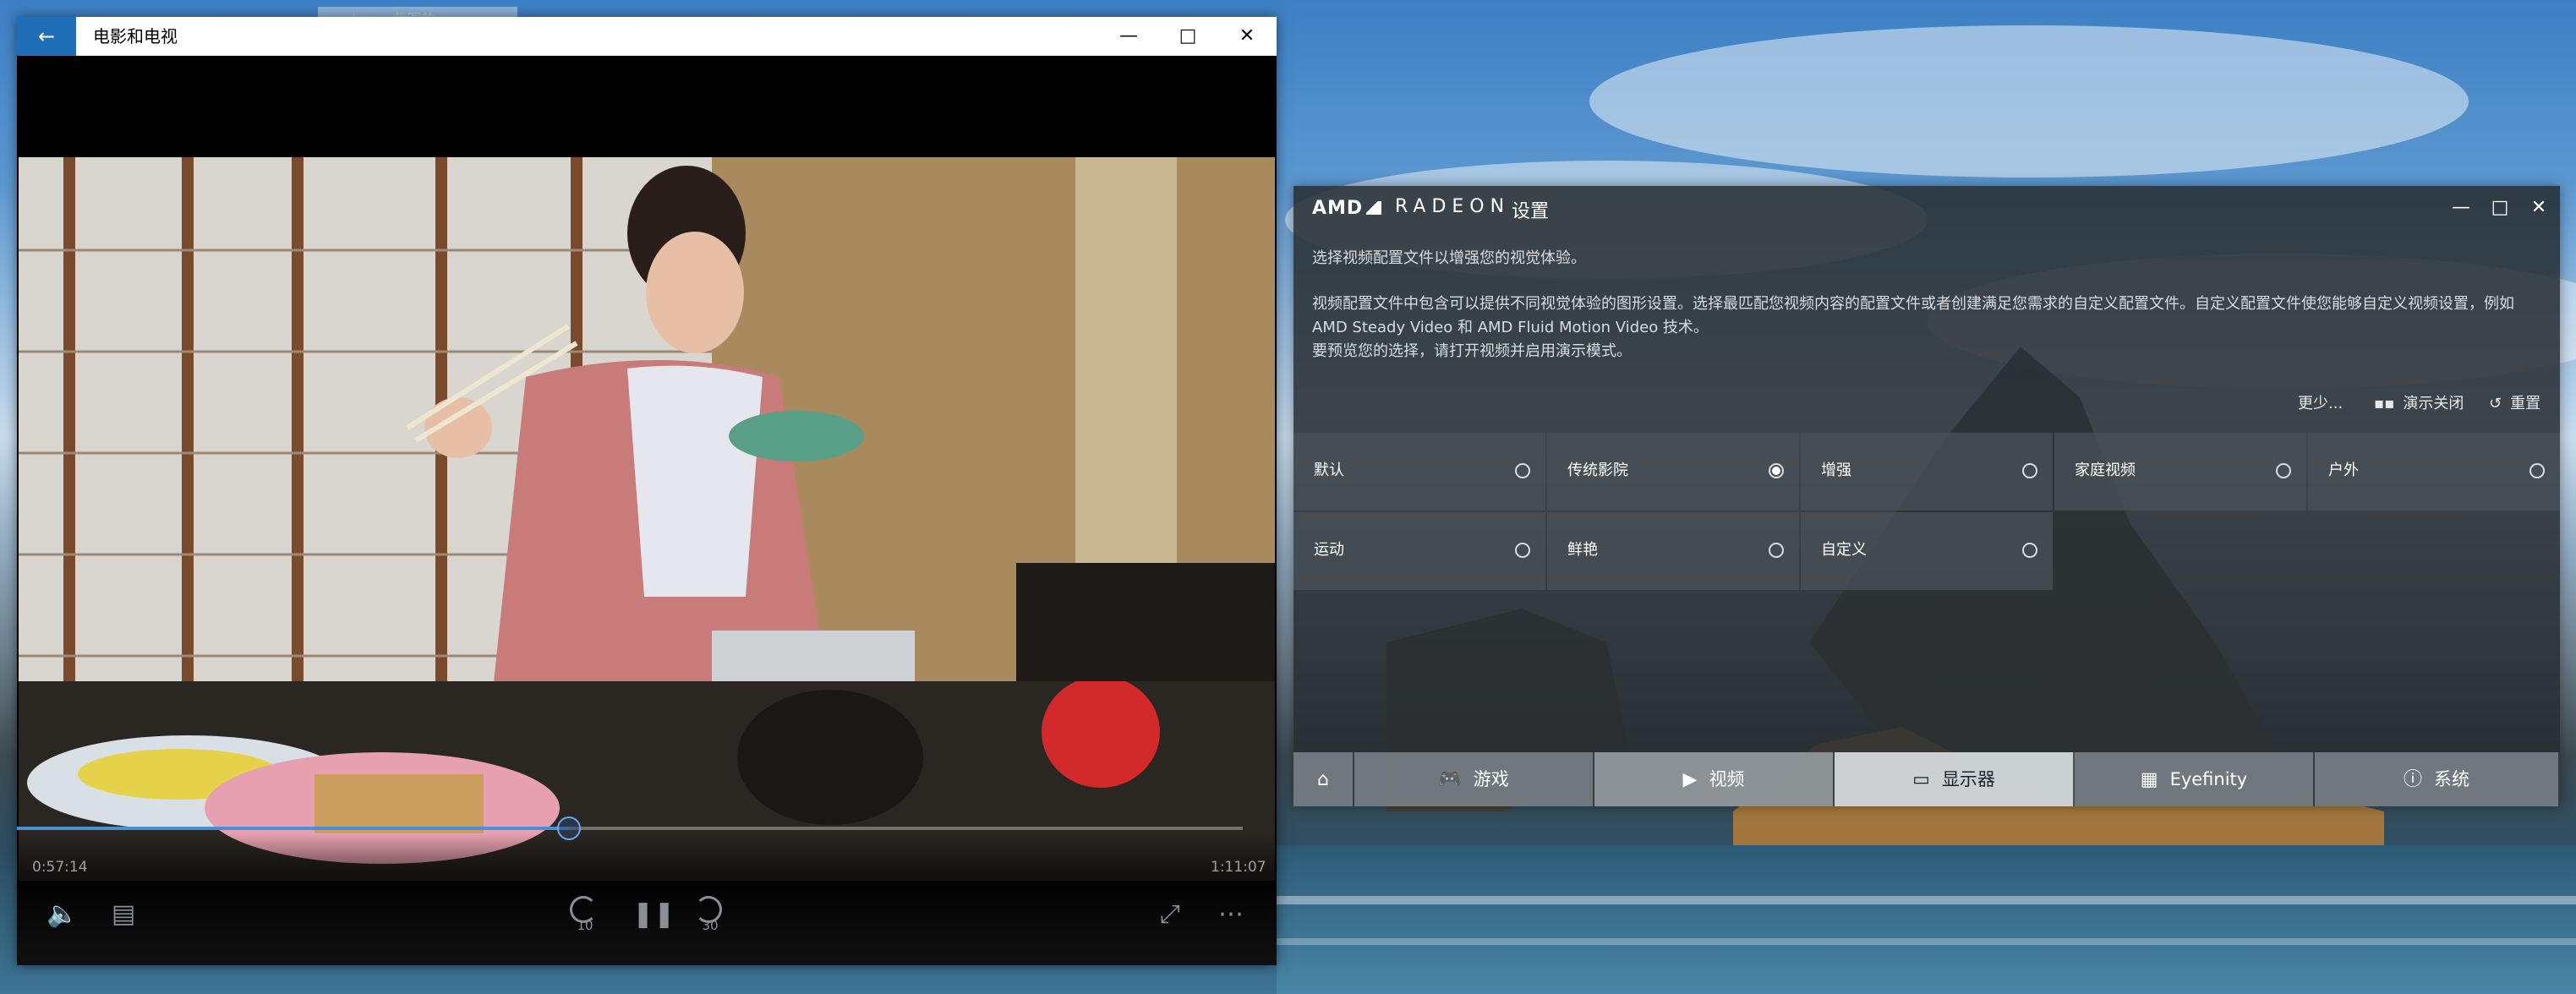 The image size is (2576, 994). I want to click on profile-label: 默认, so click(1329, 470).